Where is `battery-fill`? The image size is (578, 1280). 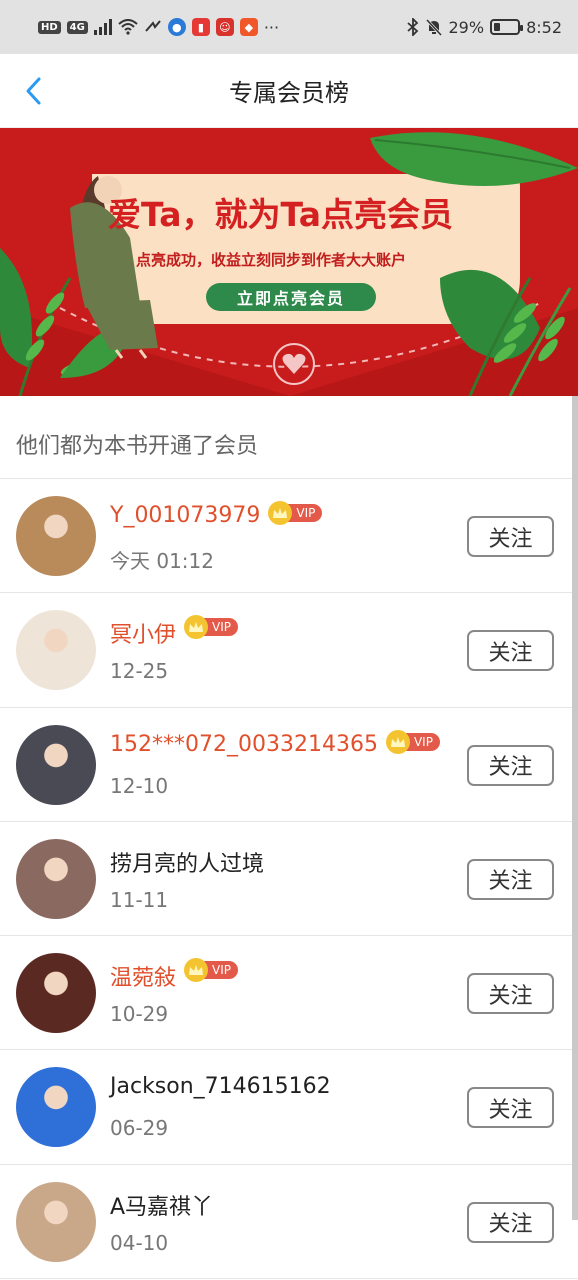 battery-fill is located at coordinates (497, 27).